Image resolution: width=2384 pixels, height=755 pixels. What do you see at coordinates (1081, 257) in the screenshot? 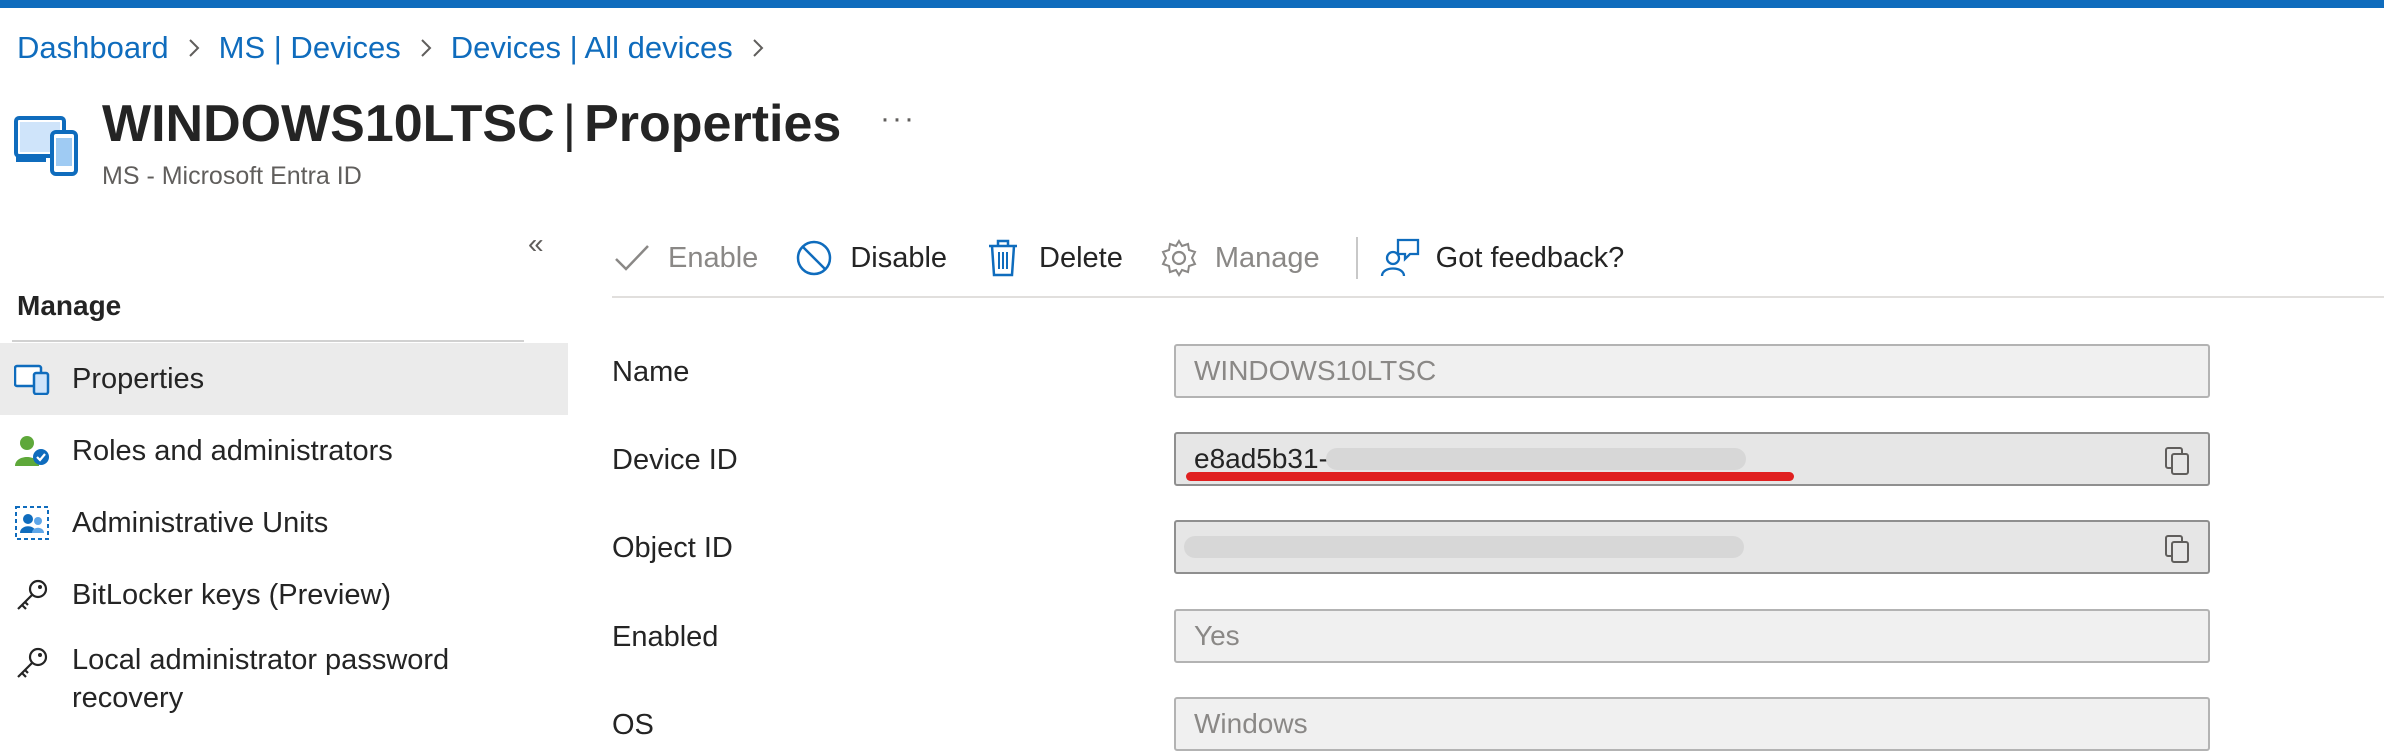
I see `delete-label: Delete` at bounding box center [1081, 257].